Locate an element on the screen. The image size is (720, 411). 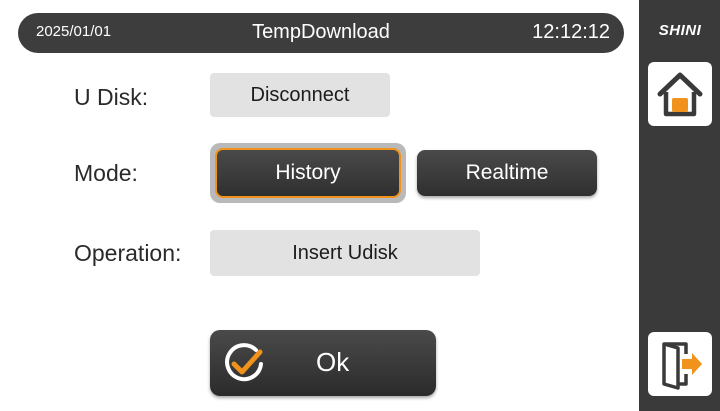
sidebar: SHINI is located at coordinates (679, 205).